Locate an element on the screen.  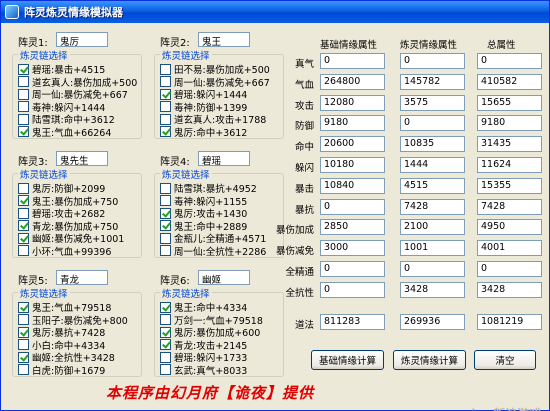
link-option: 鬼厉:攻击+1430 is located at coordinates (203, 213).